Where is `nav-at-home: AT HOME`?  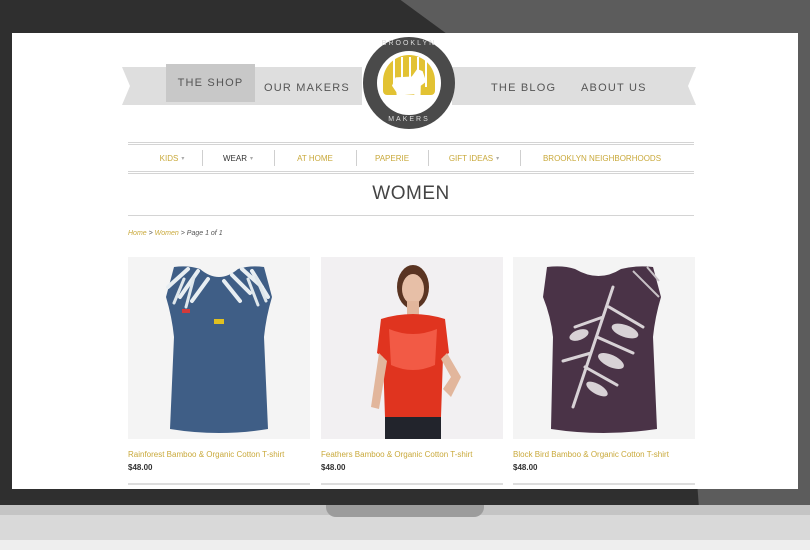 nav-at-home: AT HOME is located at coordinates (315, 158).